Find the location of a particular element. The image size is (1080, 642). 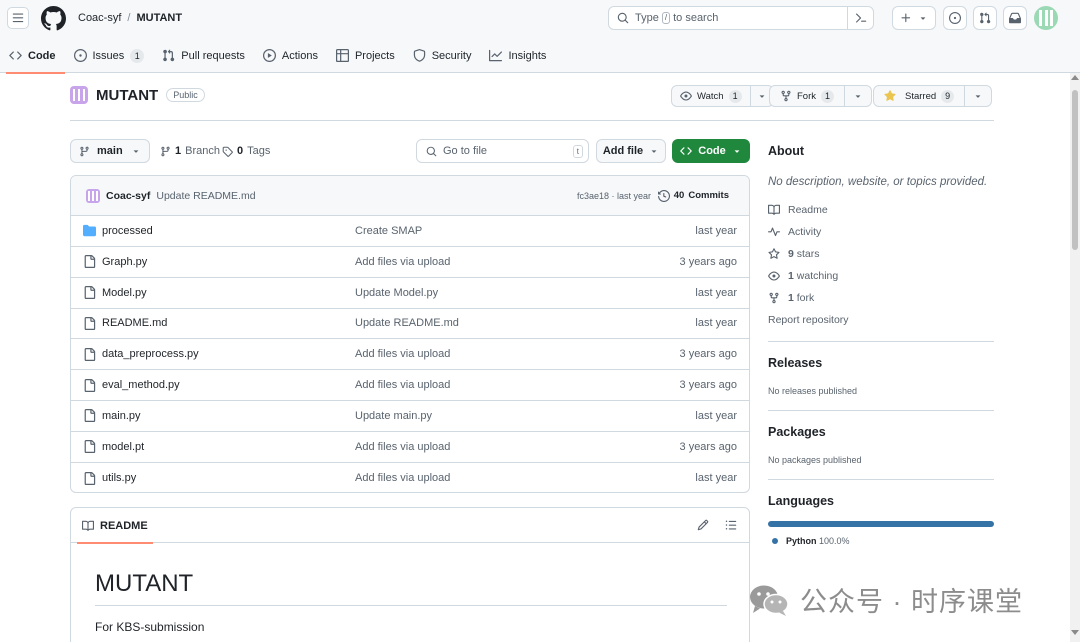

pull-requests-button is located at coordinates (985, 18).